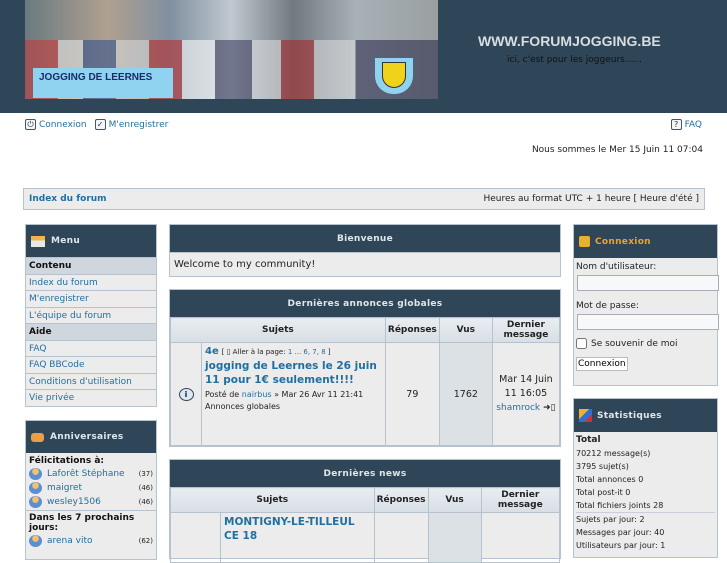 Image resolution: width=727 pixels, height=563 pixels. I want to click on page-links: 1 ... 6, 7, 8, so click(307, 352).